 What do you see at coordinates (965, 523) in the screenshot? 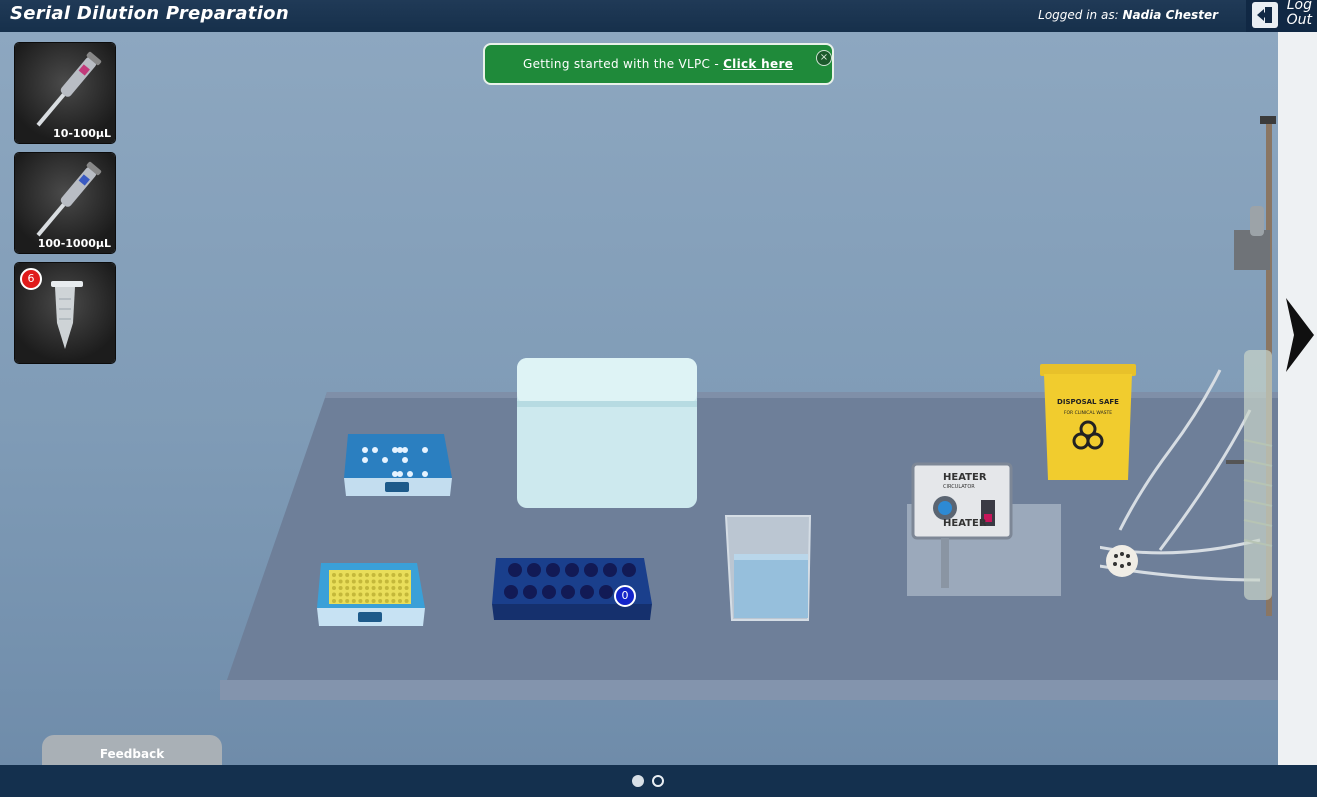
I see `heater-label-2: HEATER` at bounding box center [965, 523].